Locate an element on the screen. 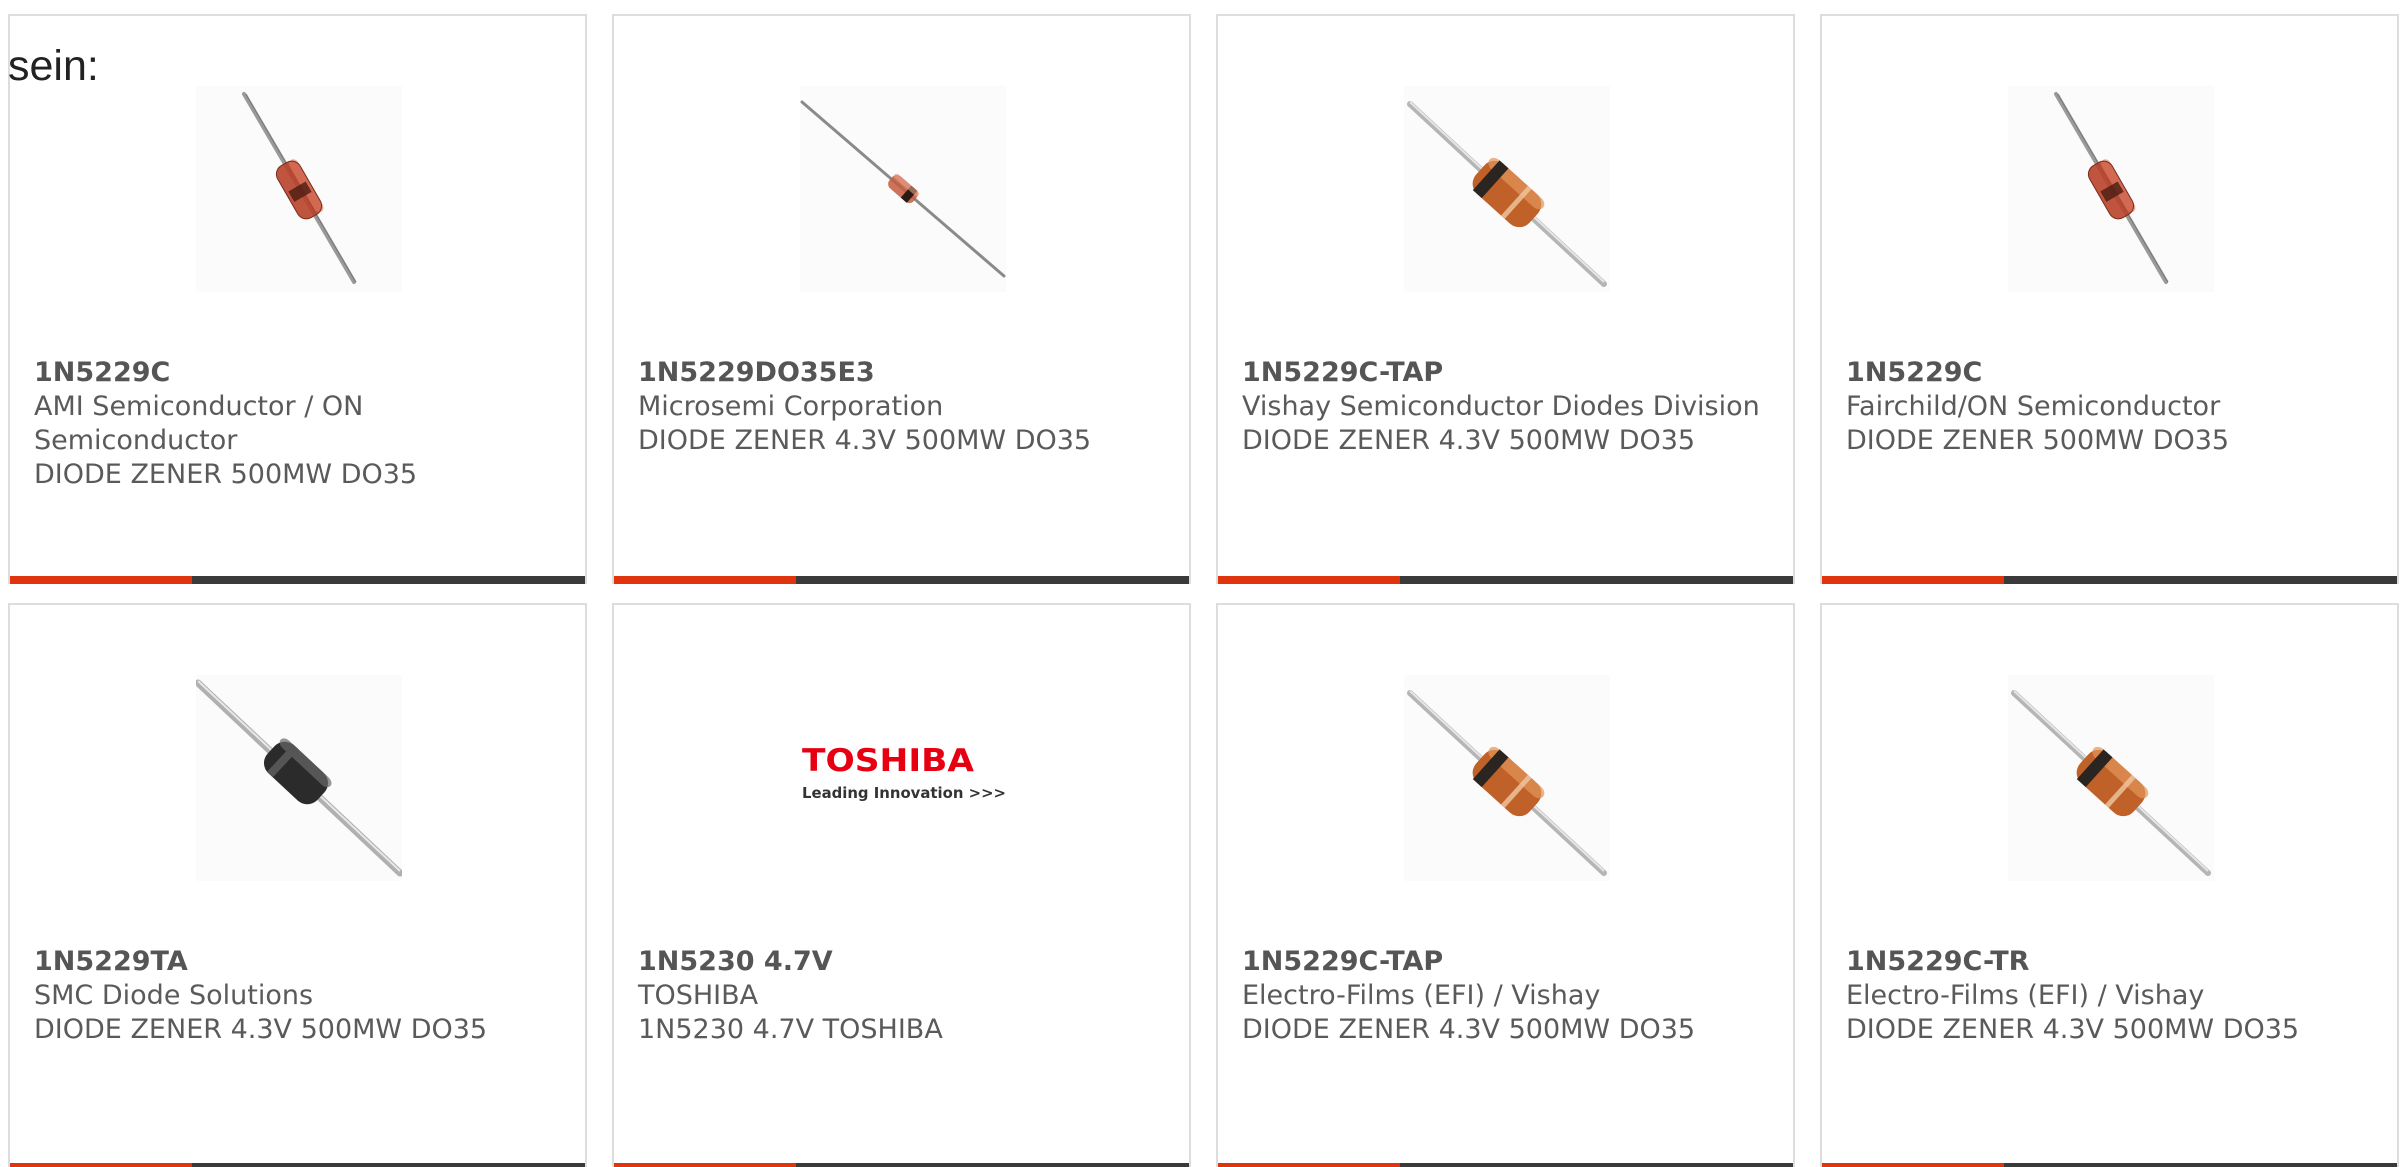  toshiba-logo-tagline: Leading Innovation >>> is located at coordinates (904, 793).